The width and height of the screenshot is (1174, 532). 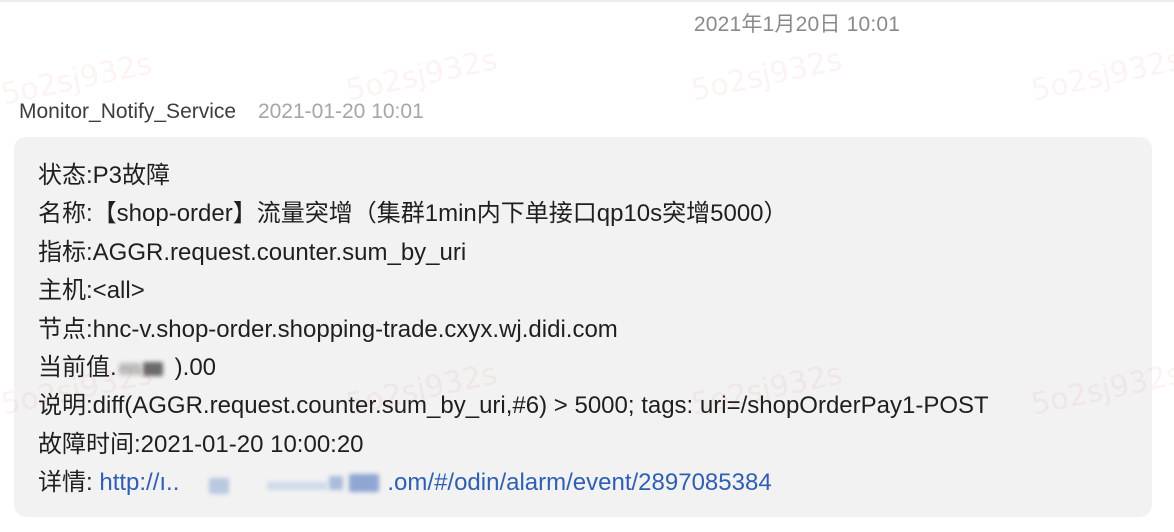 What do you see at coordinates (118, 291) in the screenshot?
I see `host-value: <all>` at bounding box center [118, 291].